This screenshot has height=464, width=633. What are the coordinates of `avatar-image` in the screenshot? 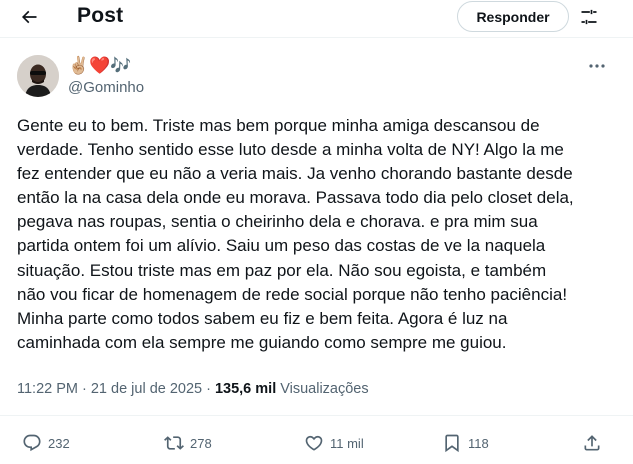 It's located at (38, 76).